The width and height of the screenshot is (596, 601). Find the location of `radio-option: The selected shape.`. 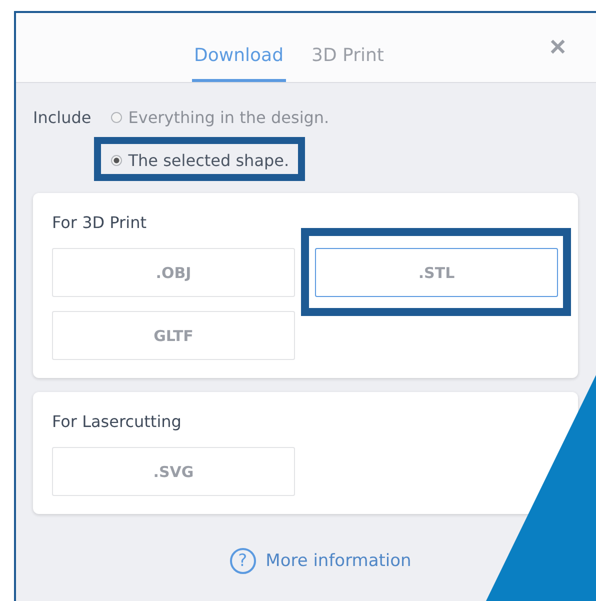

radio-option: The selected shape. is located at coordinates (220, 160).